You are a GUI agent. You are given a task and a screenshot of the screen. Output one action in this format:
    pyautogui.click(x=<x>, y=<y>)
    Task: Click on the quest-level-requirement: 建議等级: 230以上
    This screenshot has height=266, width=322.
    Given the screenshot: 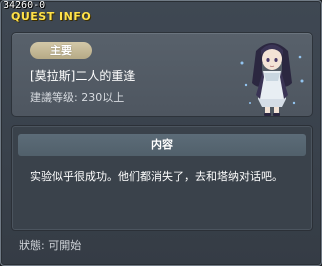 What is the action you would take?
    pyautogui.click(x=77, y=97)
    